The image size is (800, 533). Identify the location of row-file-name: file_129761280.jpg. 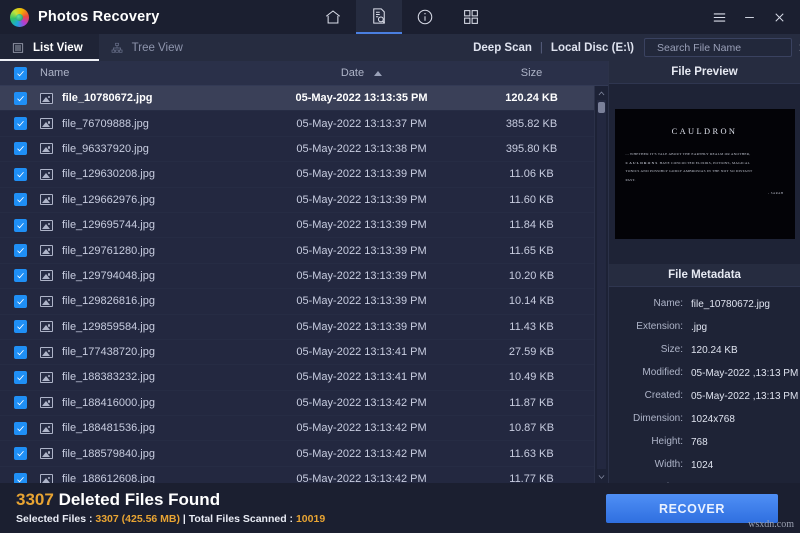
(108, 250).